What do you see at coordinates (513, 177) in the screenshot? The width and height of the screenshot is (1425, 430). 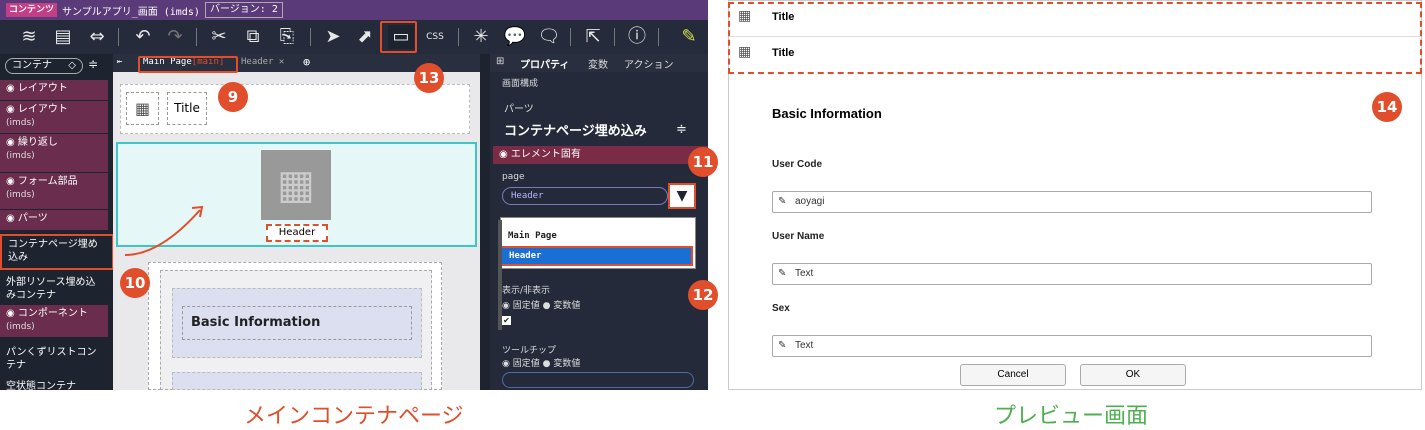 I see `page-label: page` at bounding box center [513, 177].